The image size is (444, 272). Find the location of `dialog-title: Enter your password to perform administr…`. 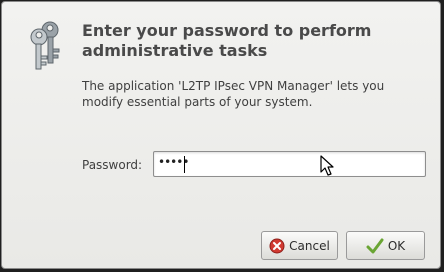

dialog-title: Enter your password to perform administr… is located at coordinates (227, 40).